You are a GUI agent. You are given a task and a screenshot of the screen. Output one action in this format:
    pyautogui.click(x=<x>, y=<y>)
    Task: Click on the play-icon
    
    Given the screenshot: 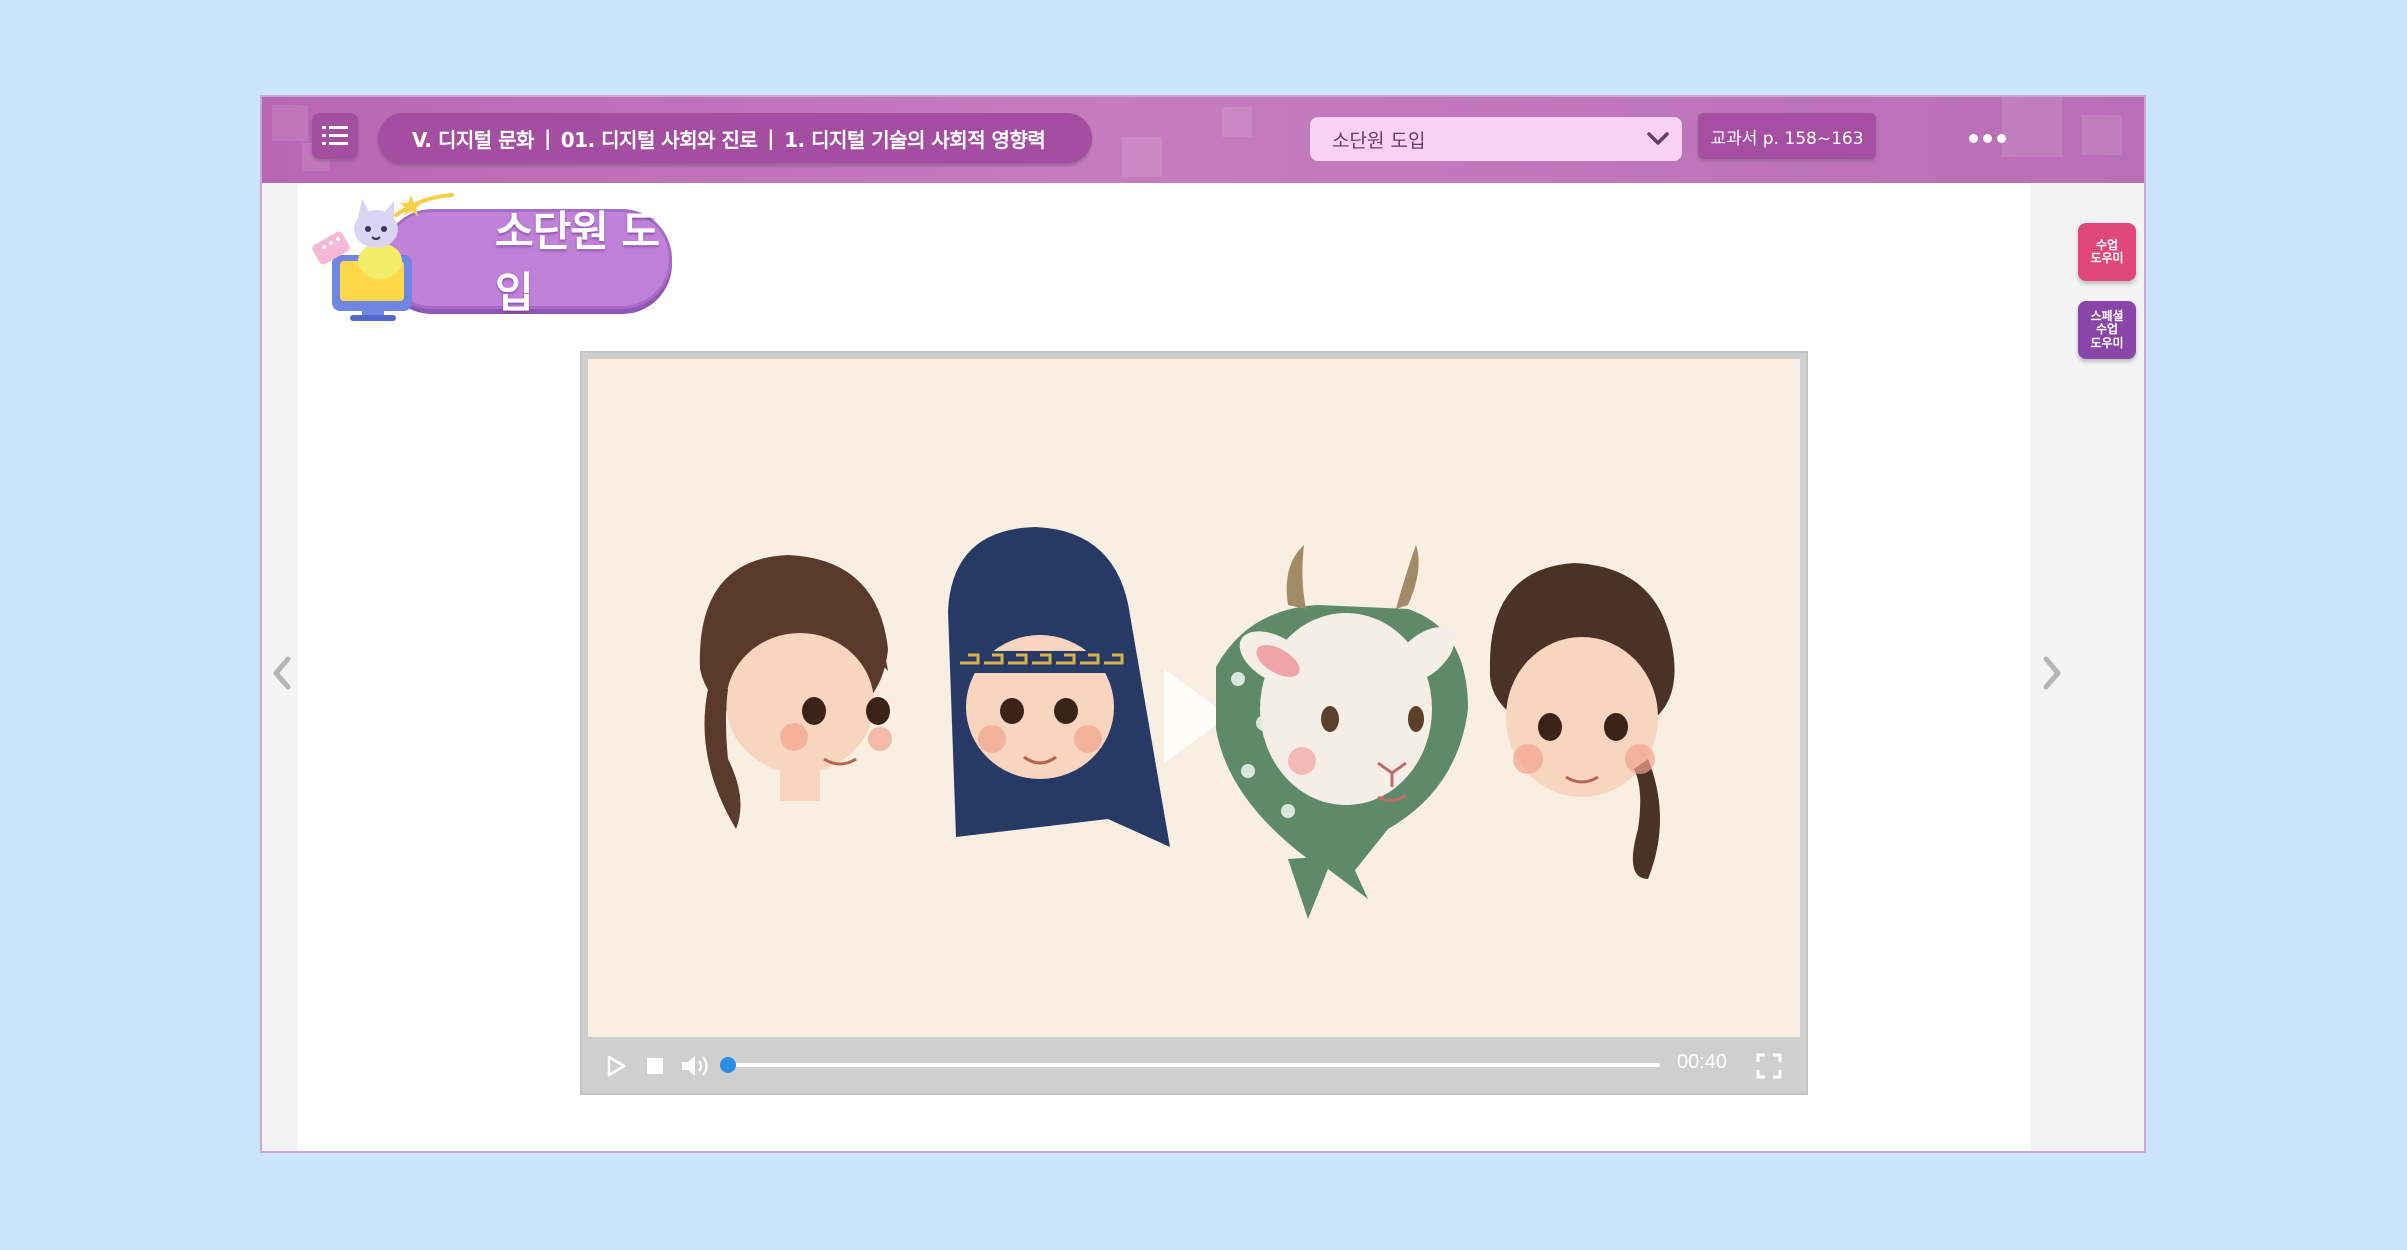 What is the action you would take?
    pyautogui.click(x=616, y=1066)
    